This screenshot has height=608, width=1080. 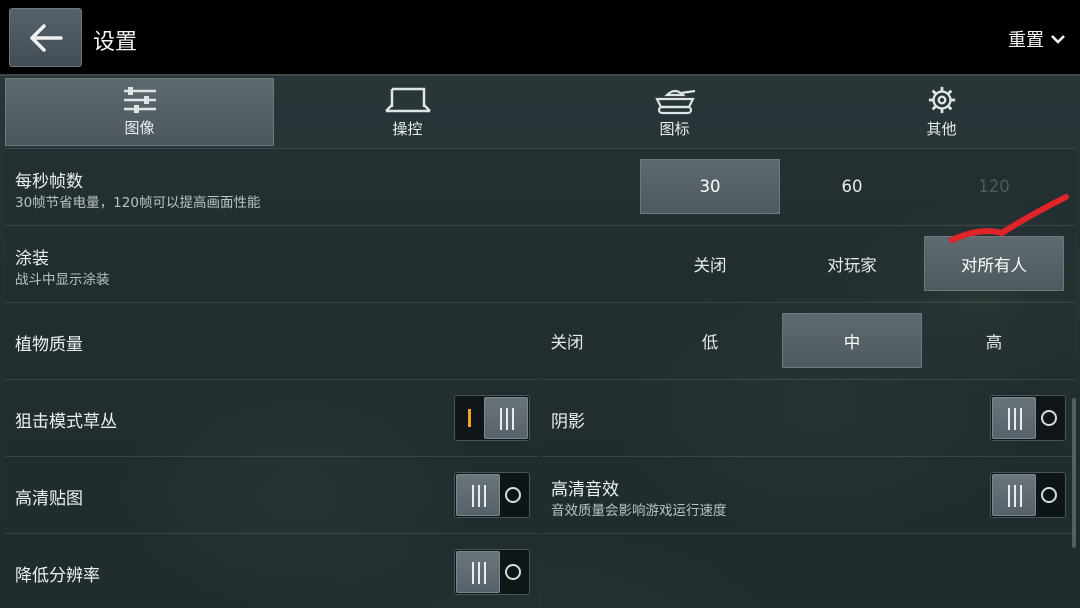 I want to click on skins-option-off: 关闭, so click(x=710, y=263).